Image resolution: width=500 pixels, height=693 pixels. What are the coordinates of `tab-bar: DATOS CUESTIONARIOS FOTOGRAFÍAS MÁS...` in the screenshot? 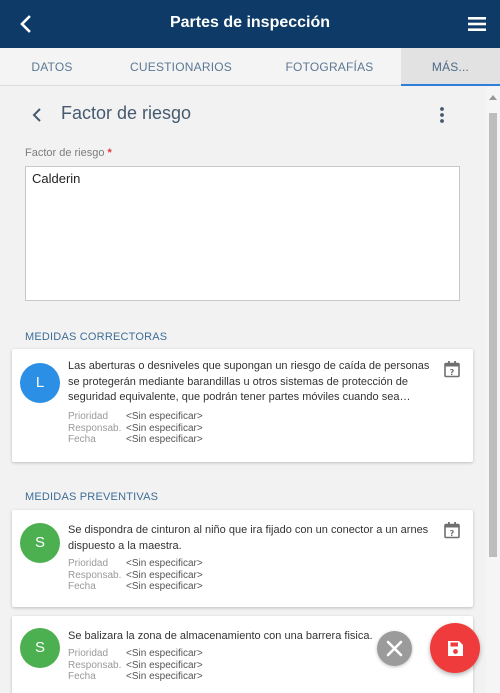 It's located at (250, 67).